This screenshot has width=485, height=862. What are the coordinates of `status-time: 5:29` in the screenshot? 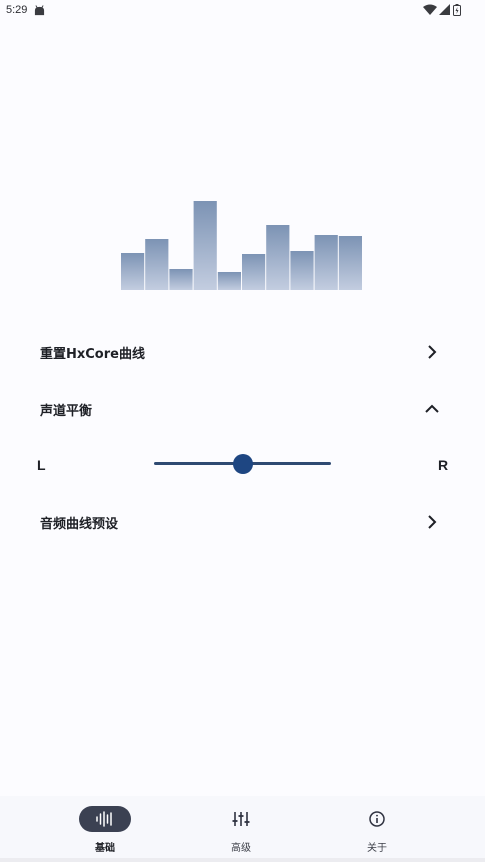 It's located at (17, 10).